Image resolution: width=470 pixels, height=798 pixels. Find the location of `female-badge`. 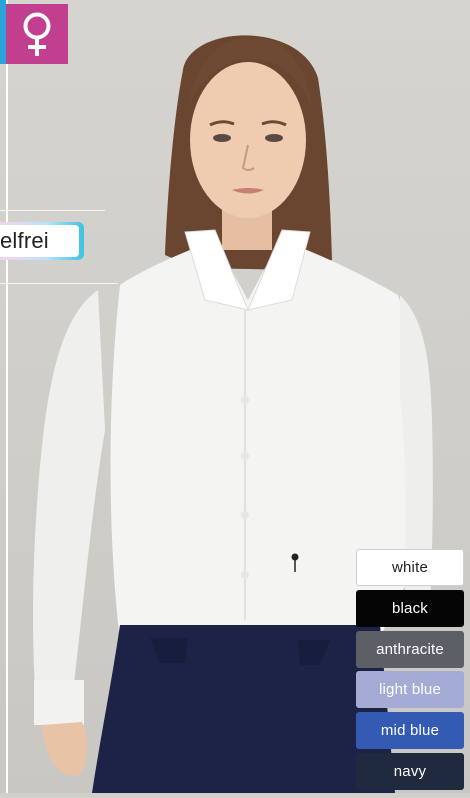

female-badge is located at coordinates (37, 34).